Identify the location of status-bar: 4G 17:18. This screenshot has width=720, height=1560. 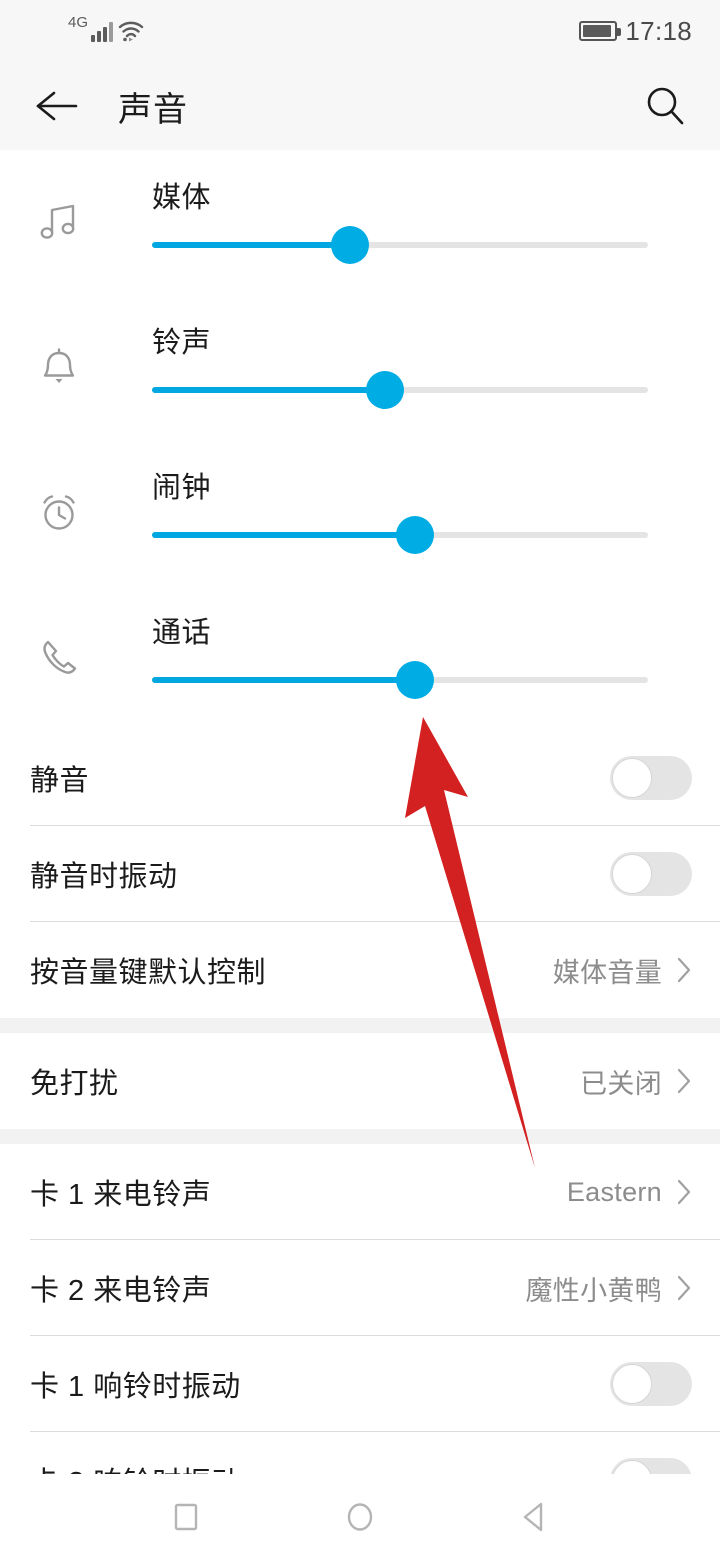
(360, 31).